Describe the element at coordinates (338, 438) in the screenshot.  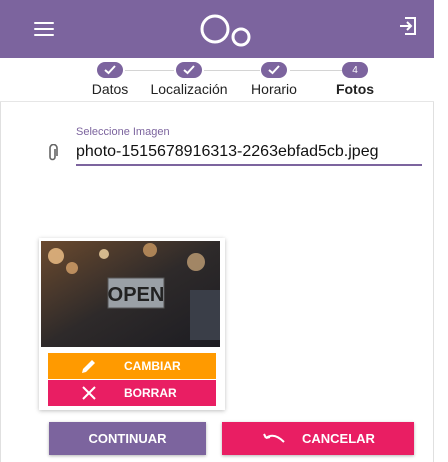
I see `cancel-label: CANCELAR` at that location.